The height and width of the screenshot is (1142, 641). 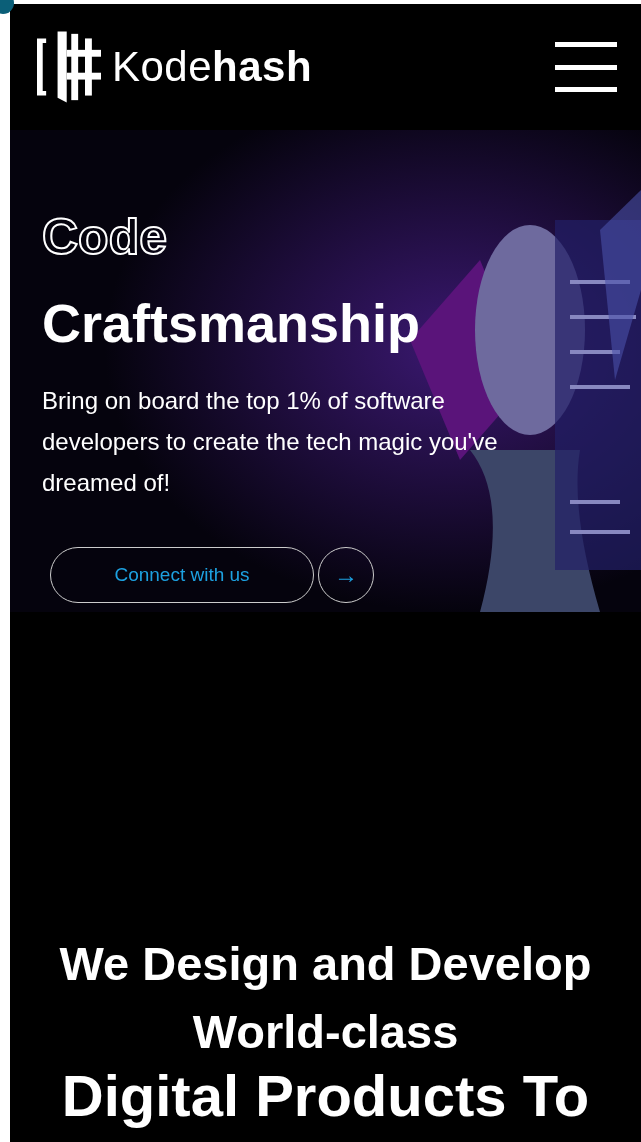 I want to click on hero-lead: Bring on board the top 1% of software developers to create the tech magic you've dreamed of!, so click(x=270, y=442).